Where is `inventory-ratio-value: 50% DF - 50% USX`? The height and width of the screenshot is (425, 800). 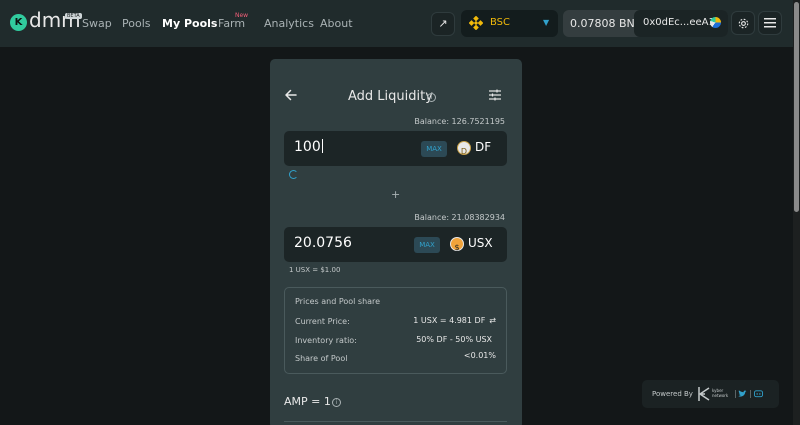
inventory-ratio-value: 50% DF - 50% USX is located at coordinates (454, 339).